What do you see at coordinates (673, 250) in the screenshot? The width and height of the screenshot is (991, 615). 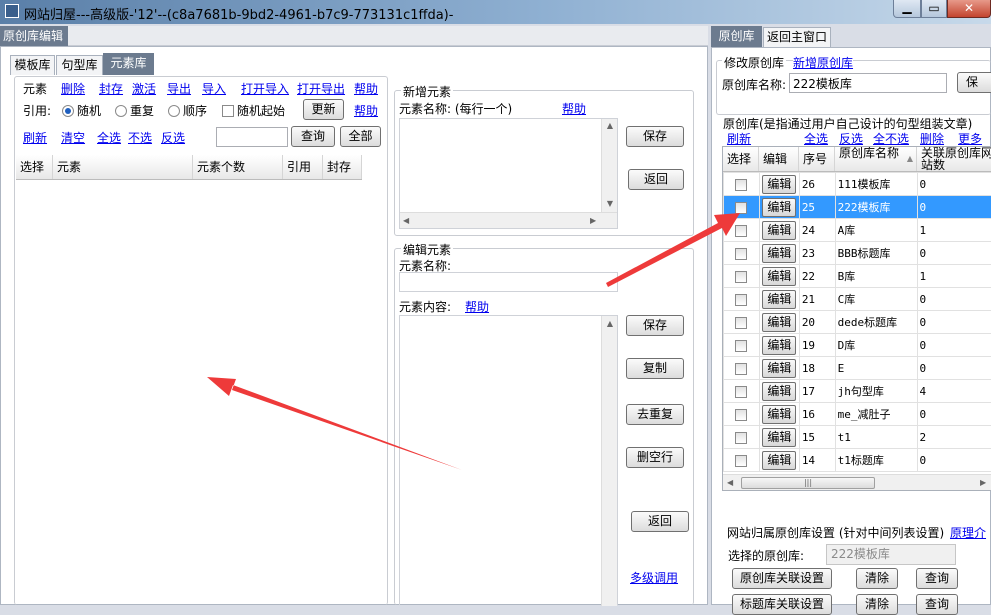 I see `arrow-right-annotation` at bounding box center [673, 250].